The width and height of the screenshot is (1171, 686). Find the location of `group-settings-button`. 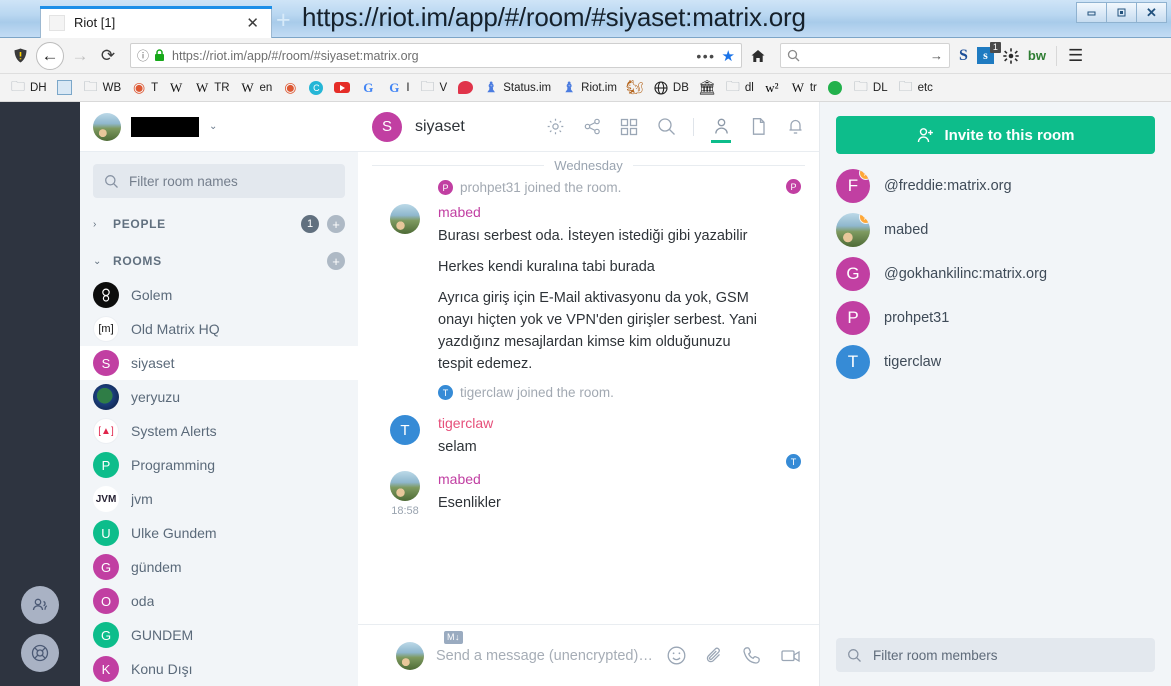

group-settings-button is located at coordinates (40, 653).